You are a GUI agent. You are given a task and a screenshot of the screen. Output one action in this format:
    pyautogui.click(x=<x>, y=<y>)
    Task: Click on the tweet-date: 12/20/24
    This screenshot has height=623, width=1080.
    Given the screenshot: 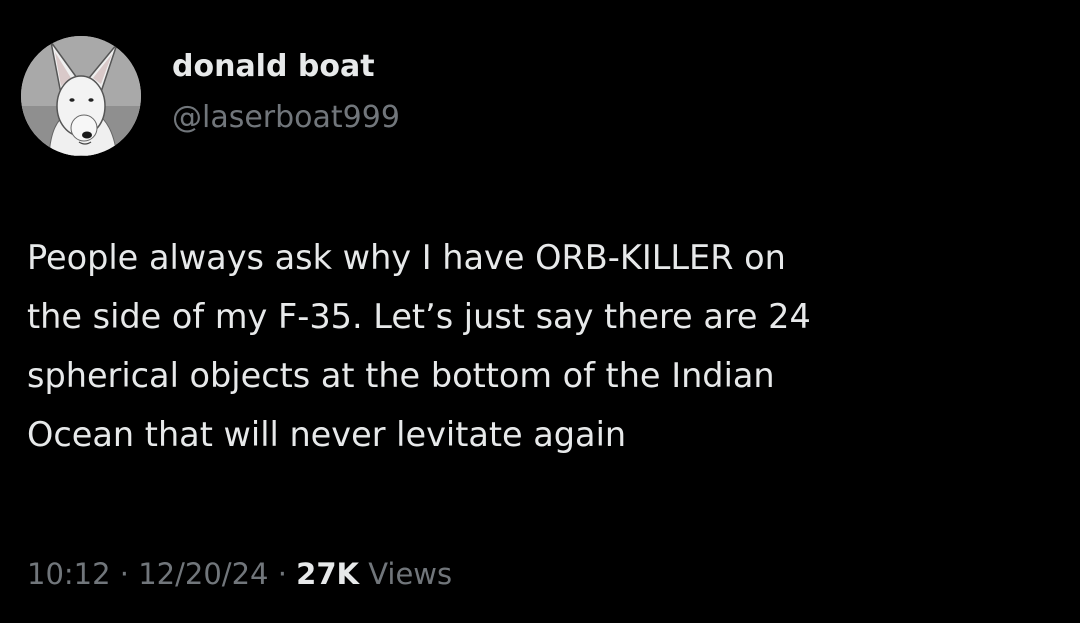 What is the action you would take?
    pyautogui.click(x=203, y=574)
    